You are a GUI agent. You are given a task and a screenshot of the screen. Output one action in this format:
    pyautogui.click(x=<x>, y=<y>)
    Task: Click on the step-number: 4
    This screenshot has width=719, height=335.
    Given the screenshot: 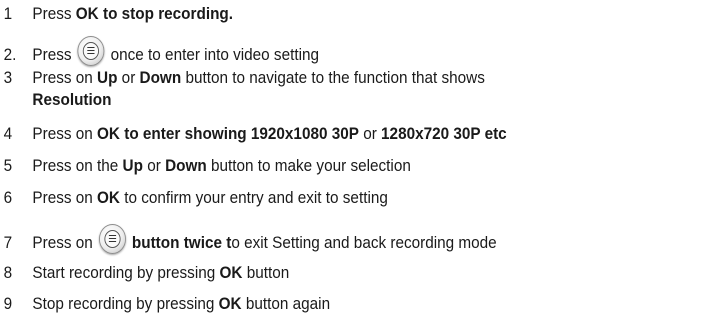 What is the action you would take?
    pyautogui.click(x=8, y=133)
    